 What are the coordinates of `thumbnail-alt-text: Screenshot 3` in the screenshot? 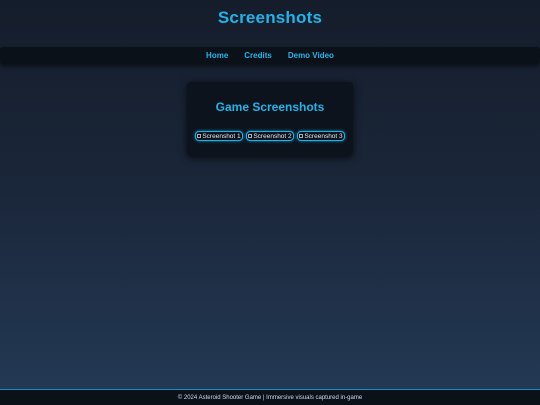 It's located at (323, 136).